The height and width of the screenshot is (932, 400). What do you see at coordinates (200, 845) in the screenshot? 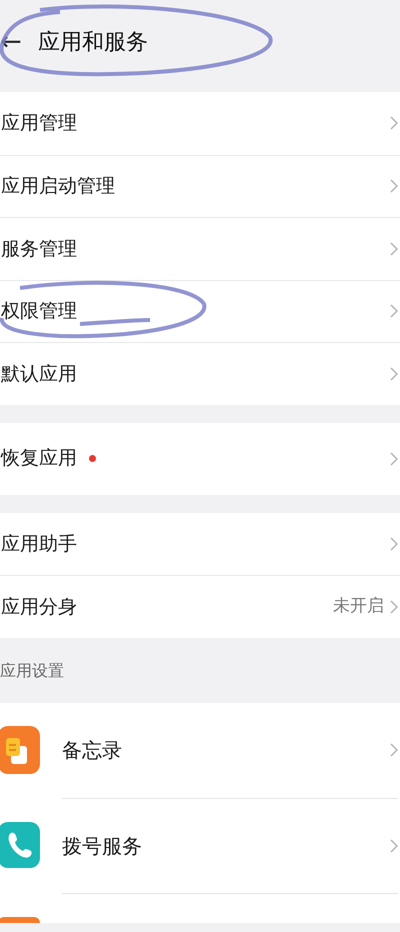
I see `app-row: 拨号服务` at bounding box center [200, 845].